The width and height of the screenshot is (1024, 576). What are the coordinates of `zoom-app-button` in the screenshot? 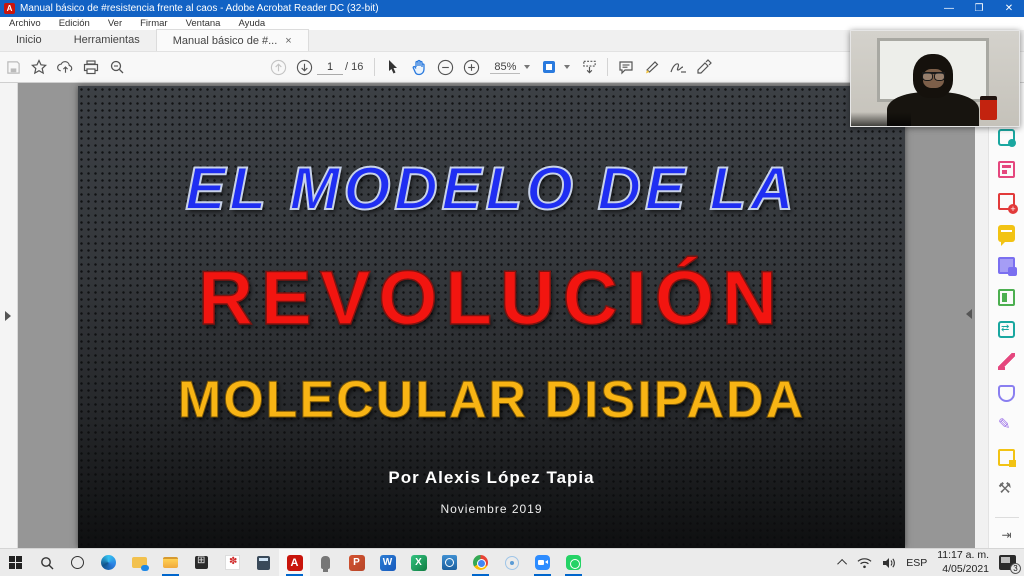 It's located at (542, 562).